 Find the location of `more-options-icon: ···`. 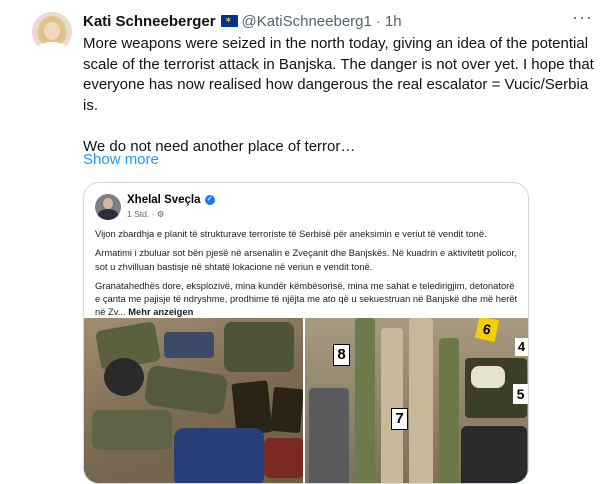

more-options-icon: ··· is located at coordinates (582, 18).